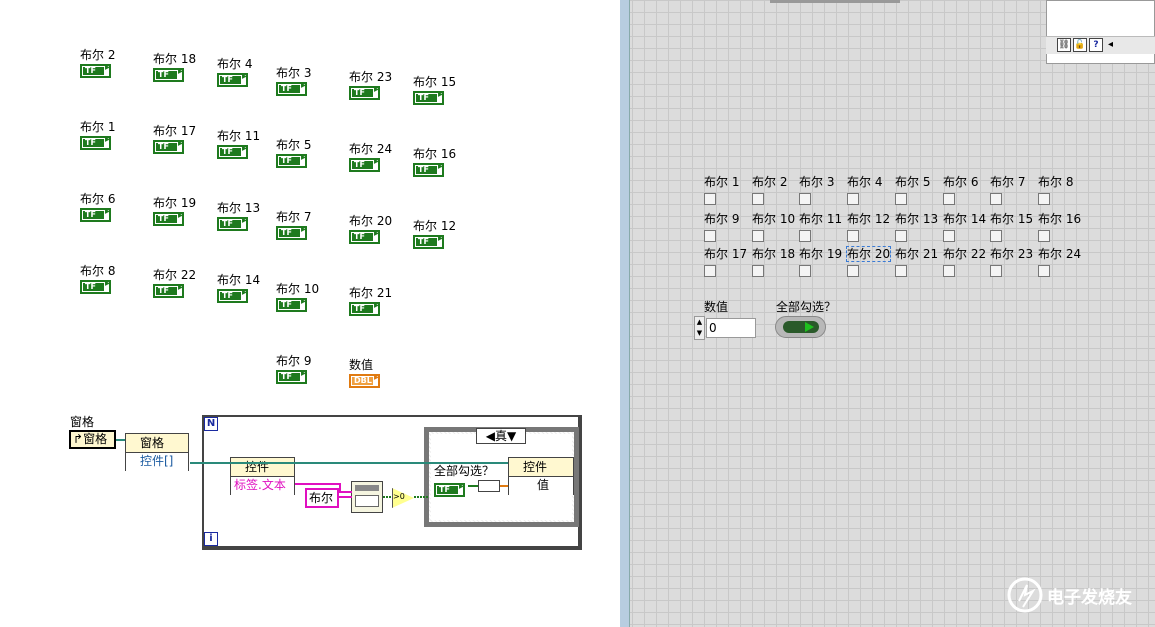 The image size is (1155, 627). I want to click on bool-terminal: 布尔 22 TF, so click(174, 283).